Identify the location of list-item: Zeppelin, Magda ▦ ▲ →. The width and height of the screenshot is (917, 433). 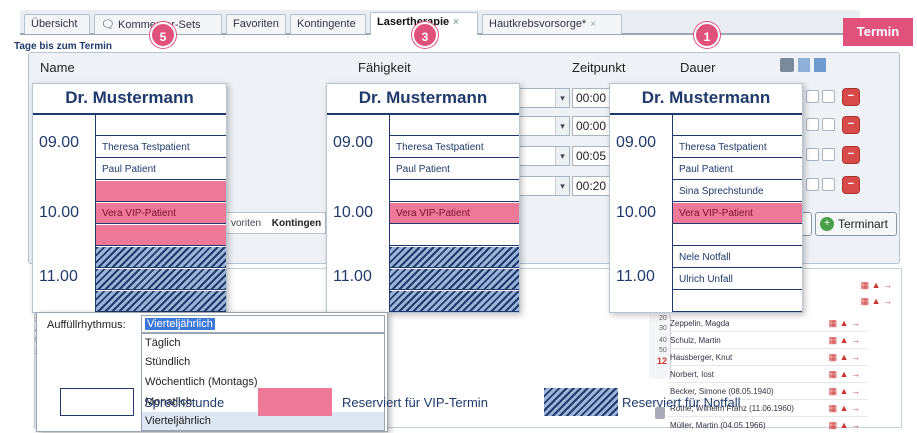
(768, 324).